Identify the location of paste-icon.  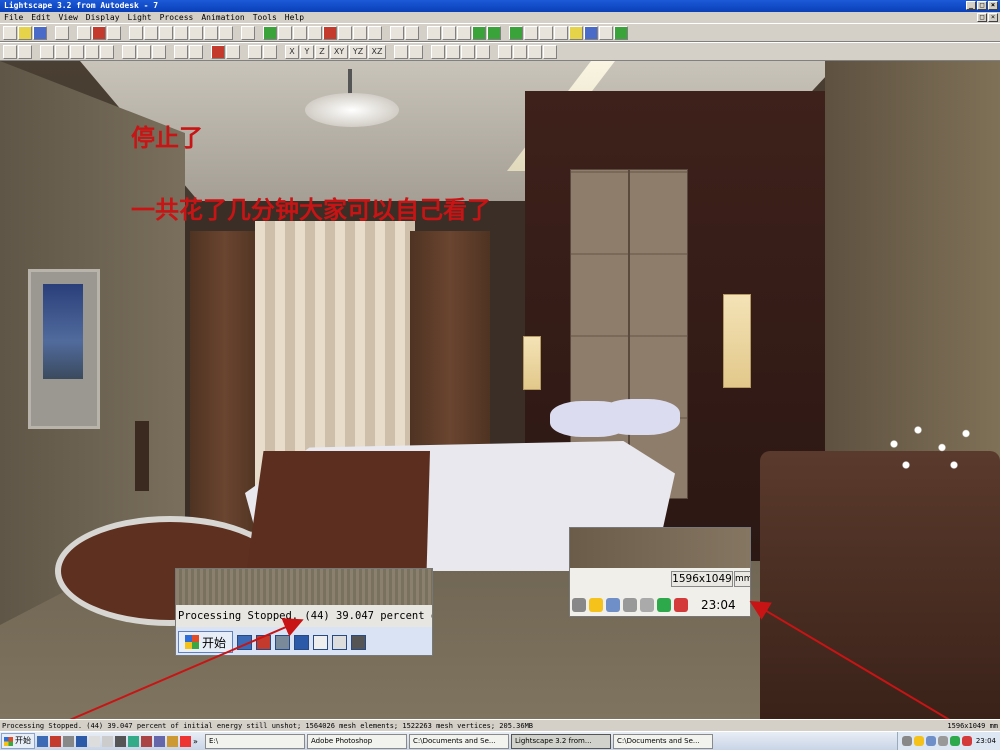
(196, 51).